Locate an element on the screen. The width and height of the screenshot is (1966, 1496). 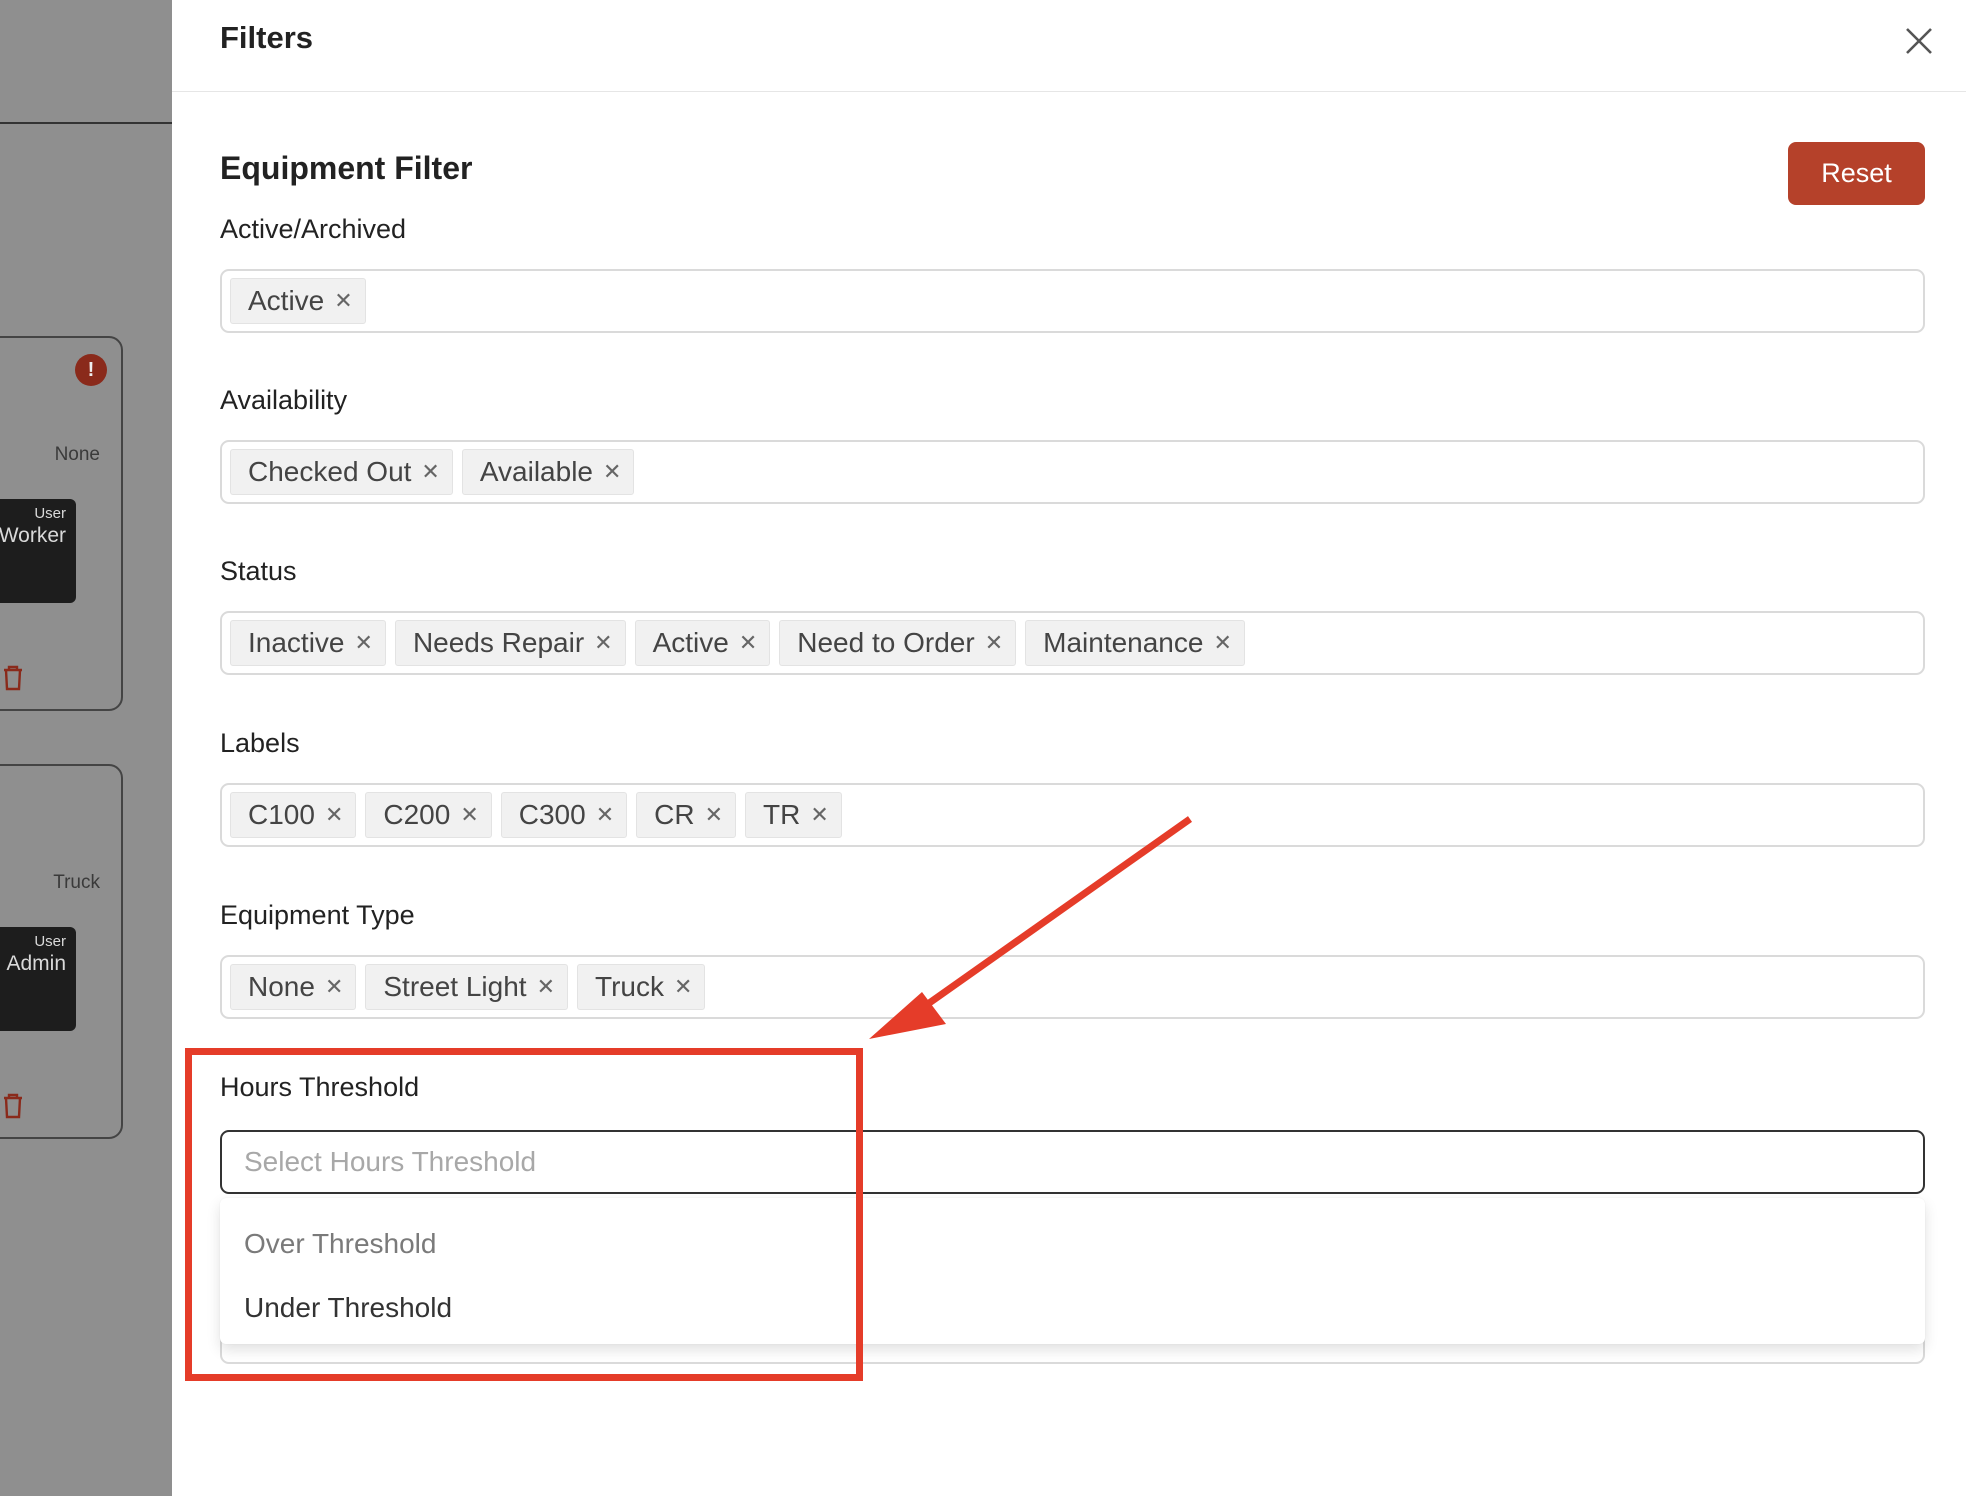
tag-label: Maintenance is located at coordinates (1123, 642).